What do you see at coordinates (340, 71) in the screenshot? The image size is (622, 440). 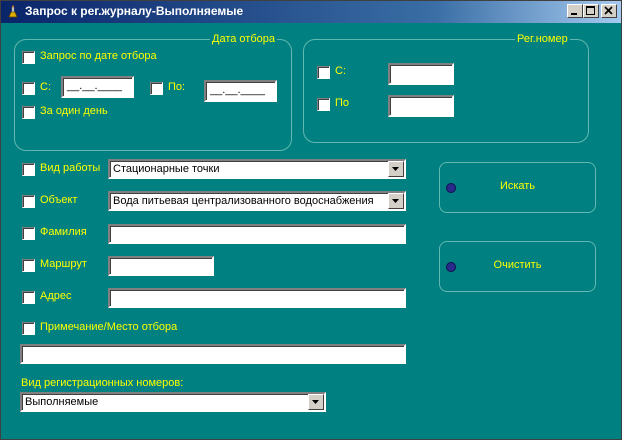 I see `reg-from-label: С:` at bounding box center [340, 71].